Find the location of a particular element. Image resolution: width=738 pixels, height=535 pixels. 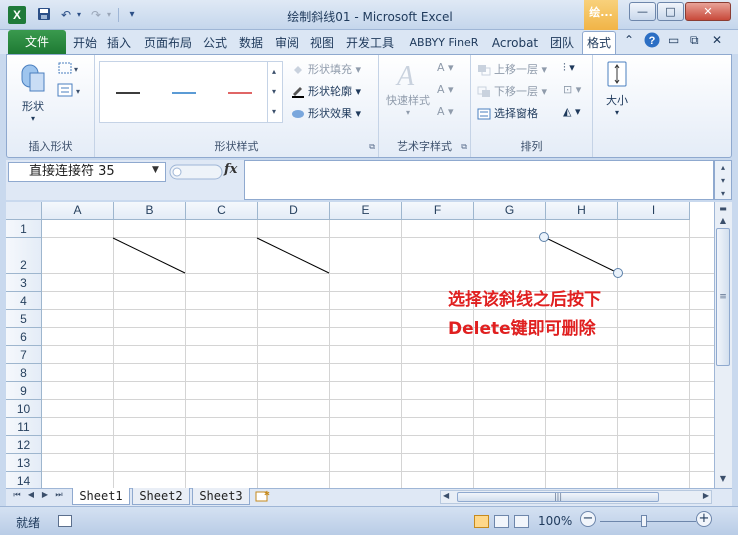

tab-home: 开始 is located at coordinates (85, 44).